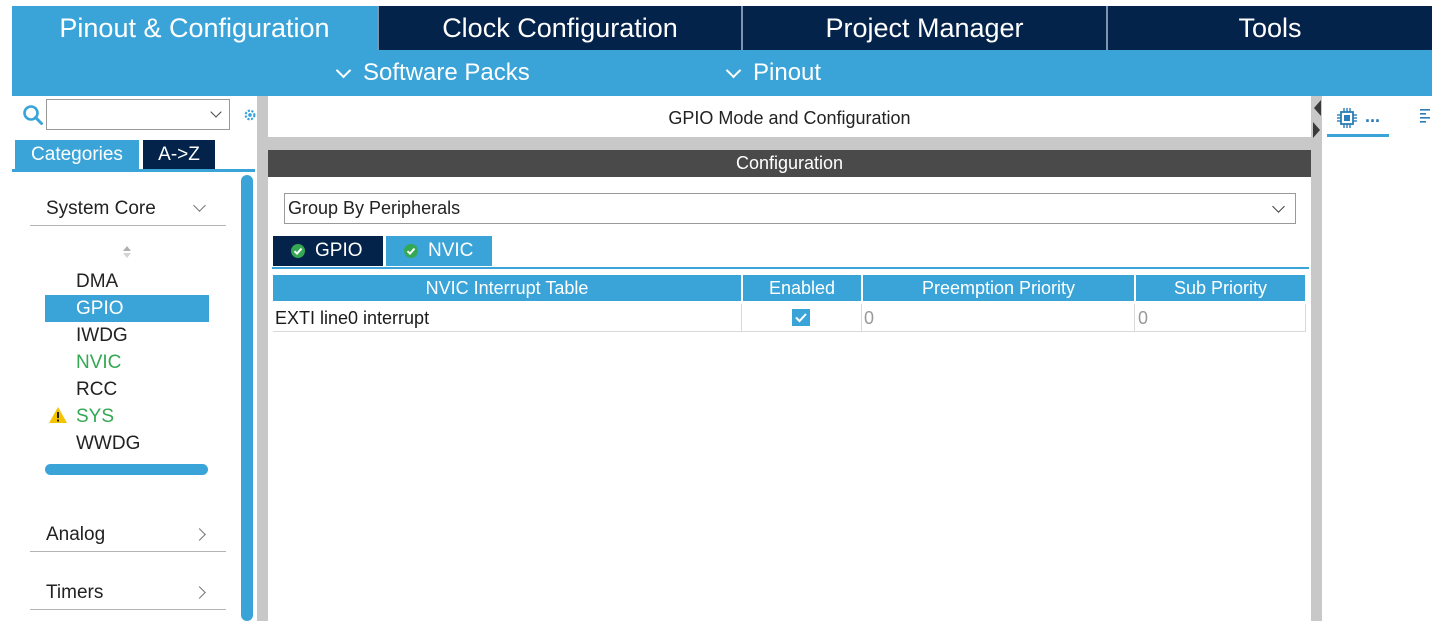  I want to click on left-splitter, so click(262, 358).